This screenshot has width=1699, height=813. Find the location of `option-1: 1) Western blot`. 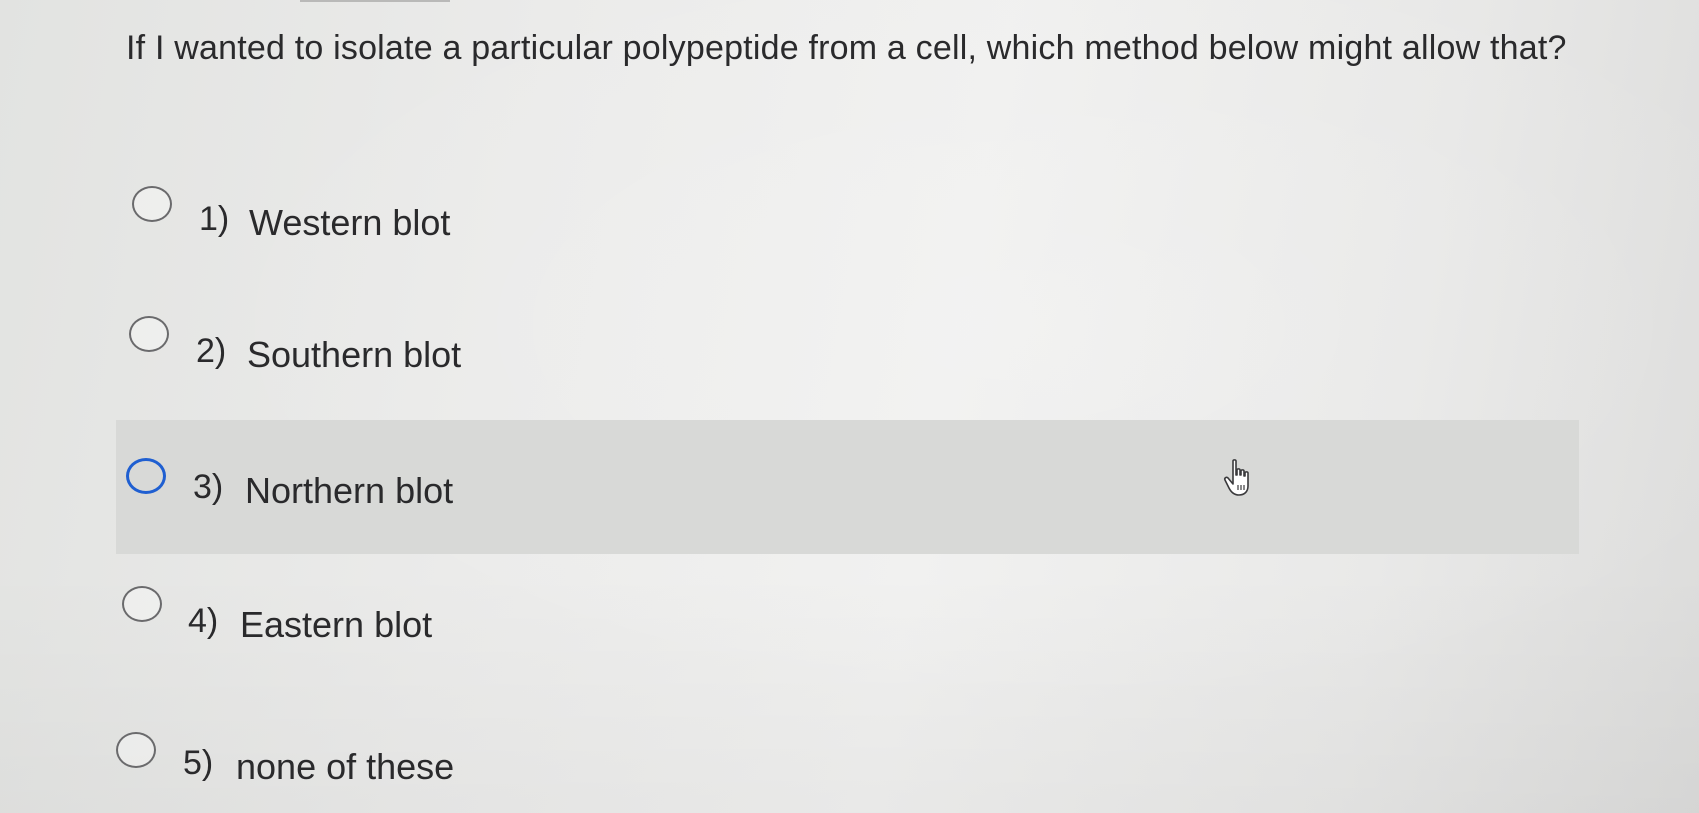

option-1: 1) Western blot is located at coordinates (847, 223).